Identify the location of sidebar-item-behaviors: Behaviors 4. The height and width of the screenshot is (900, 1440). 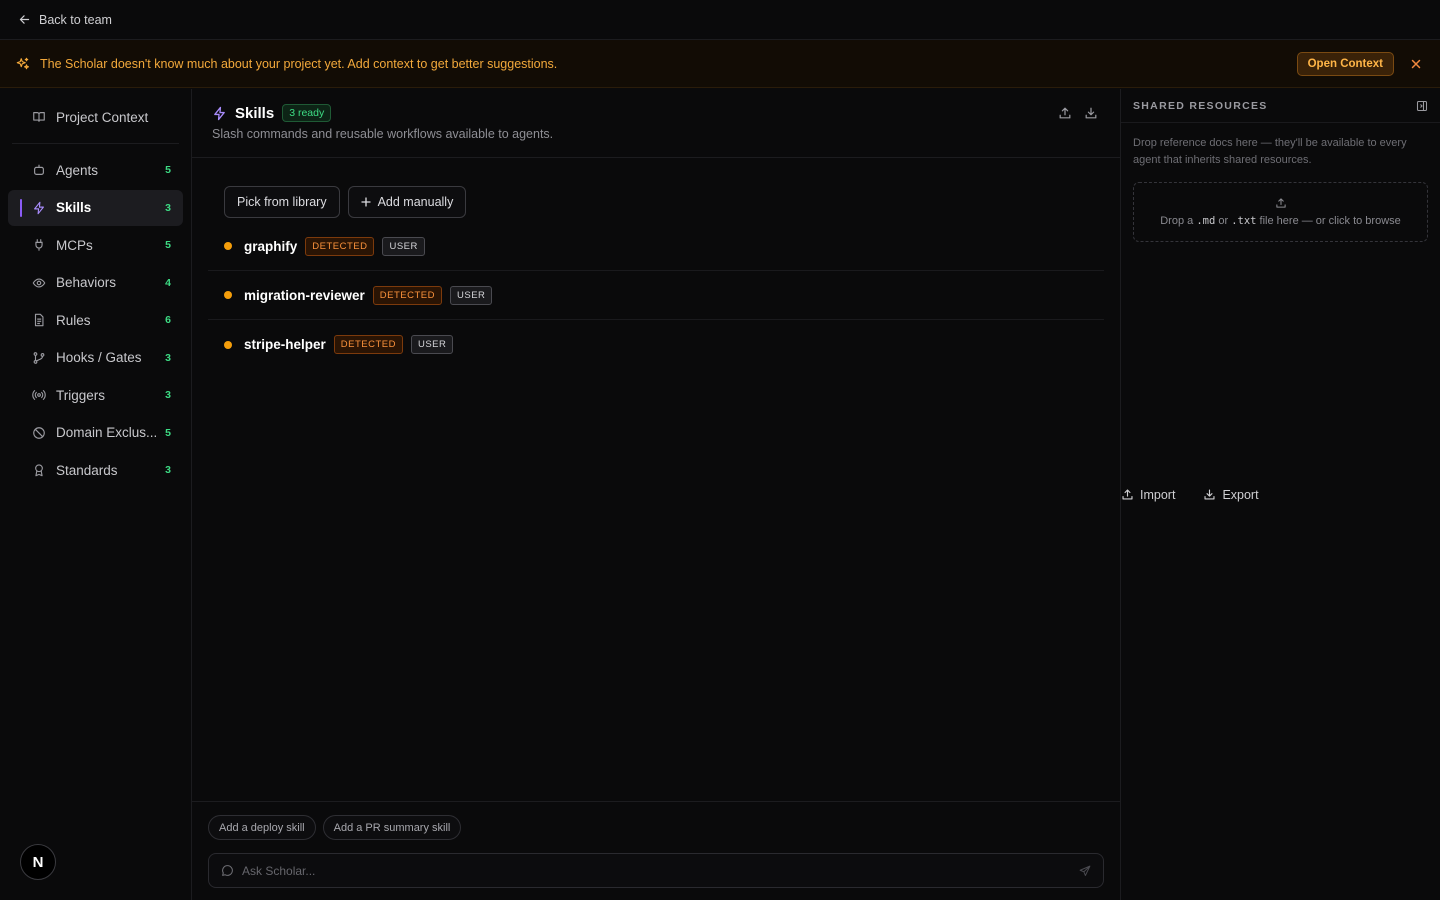
(95, 283).